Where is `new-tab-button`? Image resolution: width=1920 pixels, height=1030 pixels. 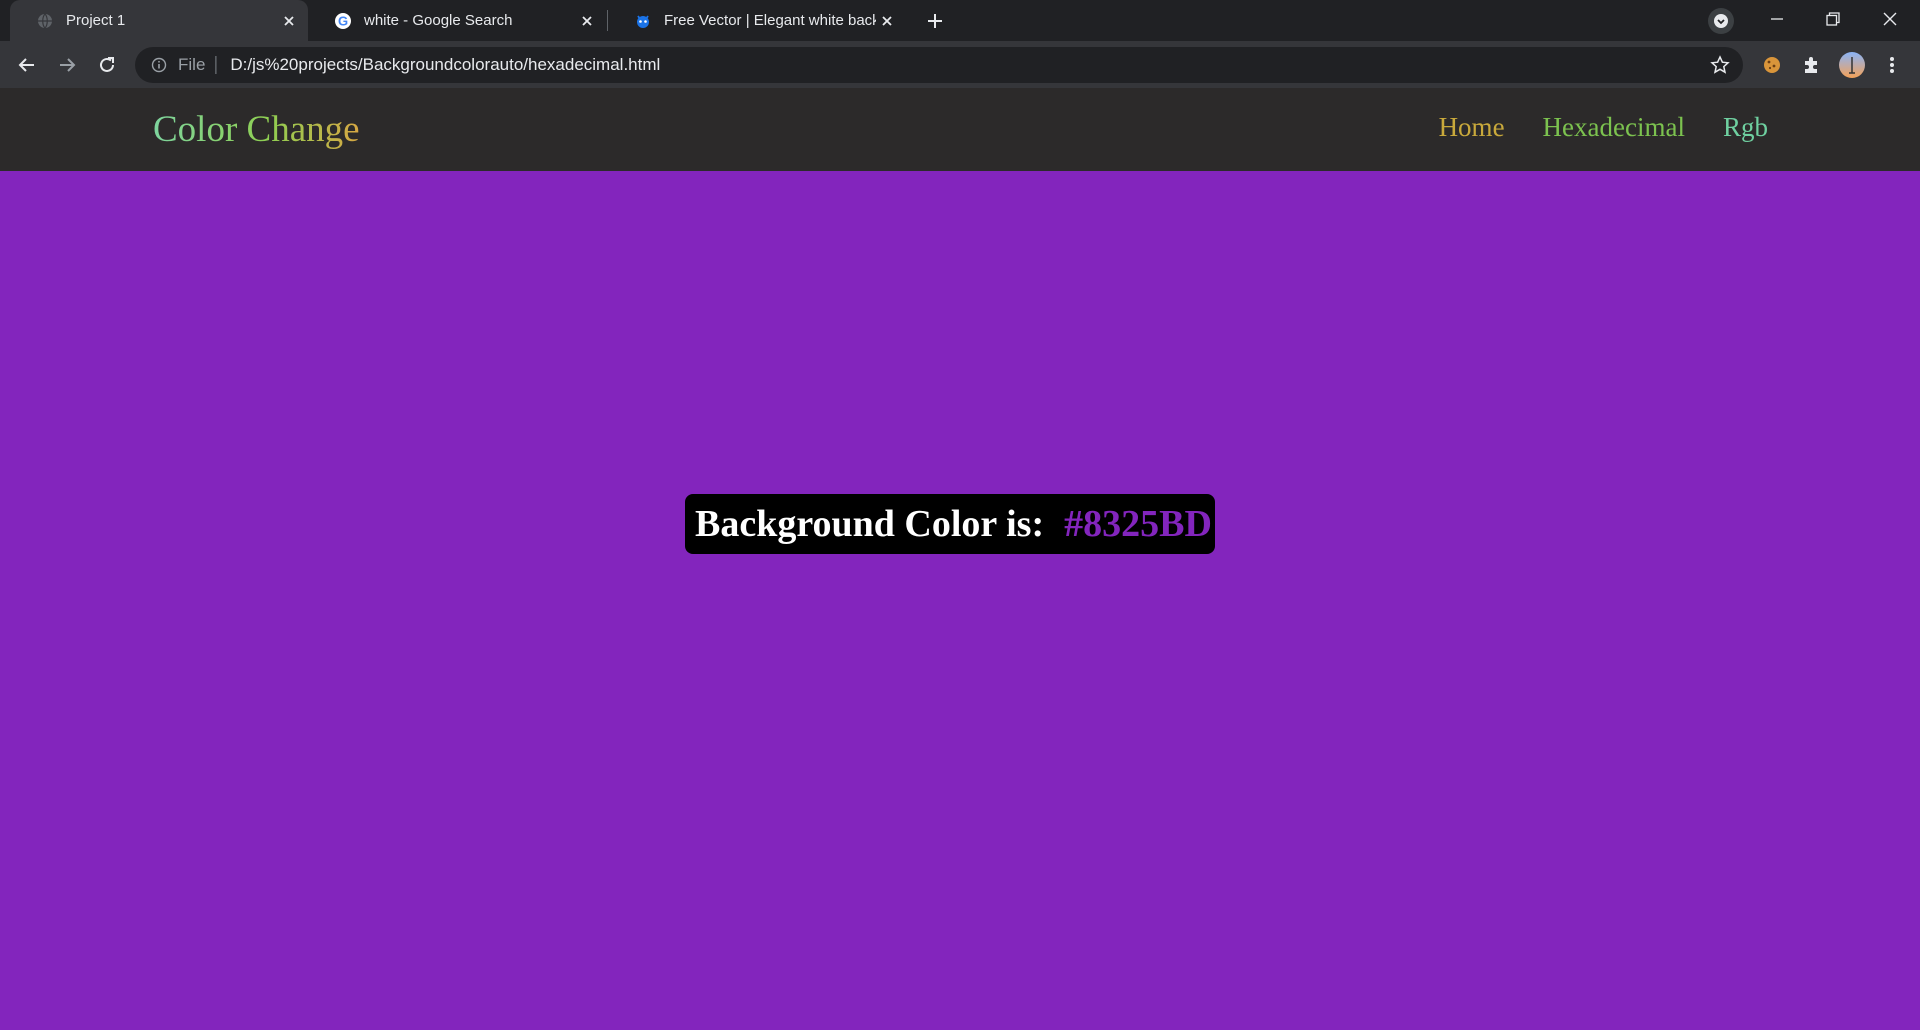
new-tab-button is located at coordinates (935, 21).